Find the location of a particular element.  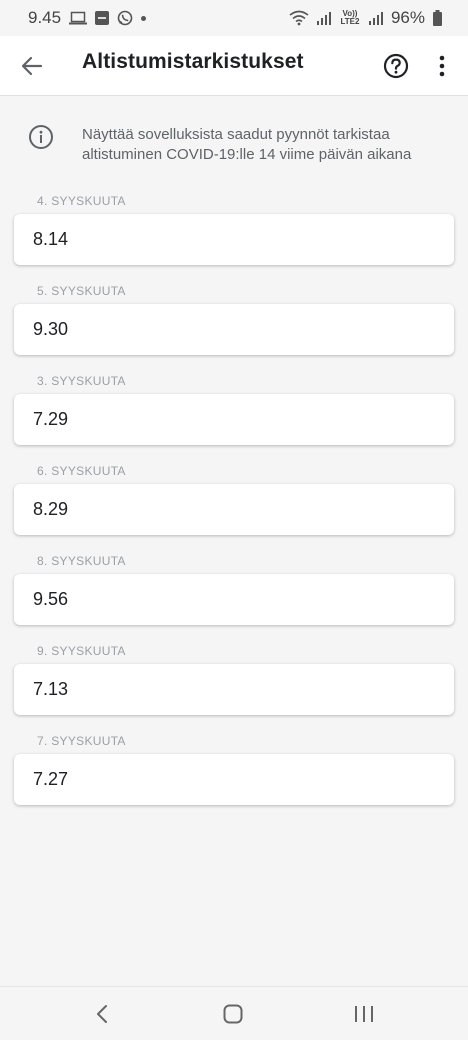

list-item: 9. SYYSKUUTA 7.13 is located at coordinates (234, 681).